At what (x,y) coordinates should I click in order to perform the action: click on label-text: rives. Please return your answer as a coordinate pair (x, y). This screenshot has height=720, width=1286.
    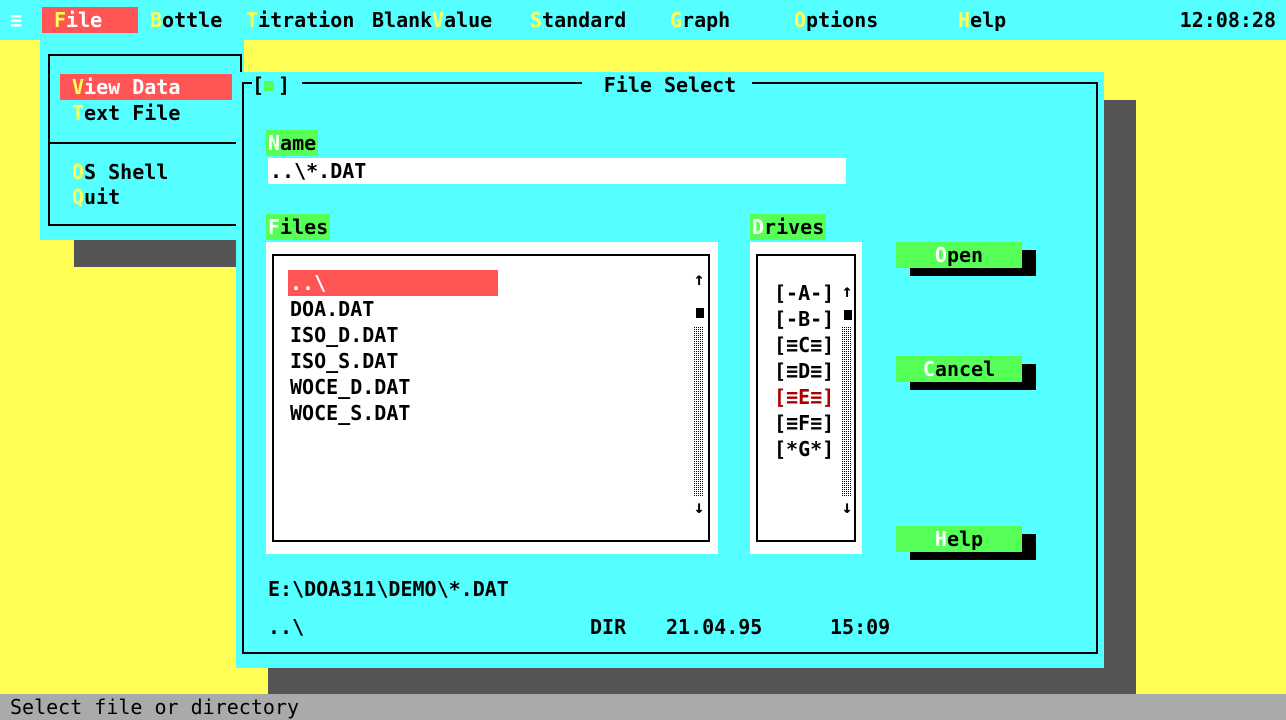
    Looking at the image, I should click on (794, 227).